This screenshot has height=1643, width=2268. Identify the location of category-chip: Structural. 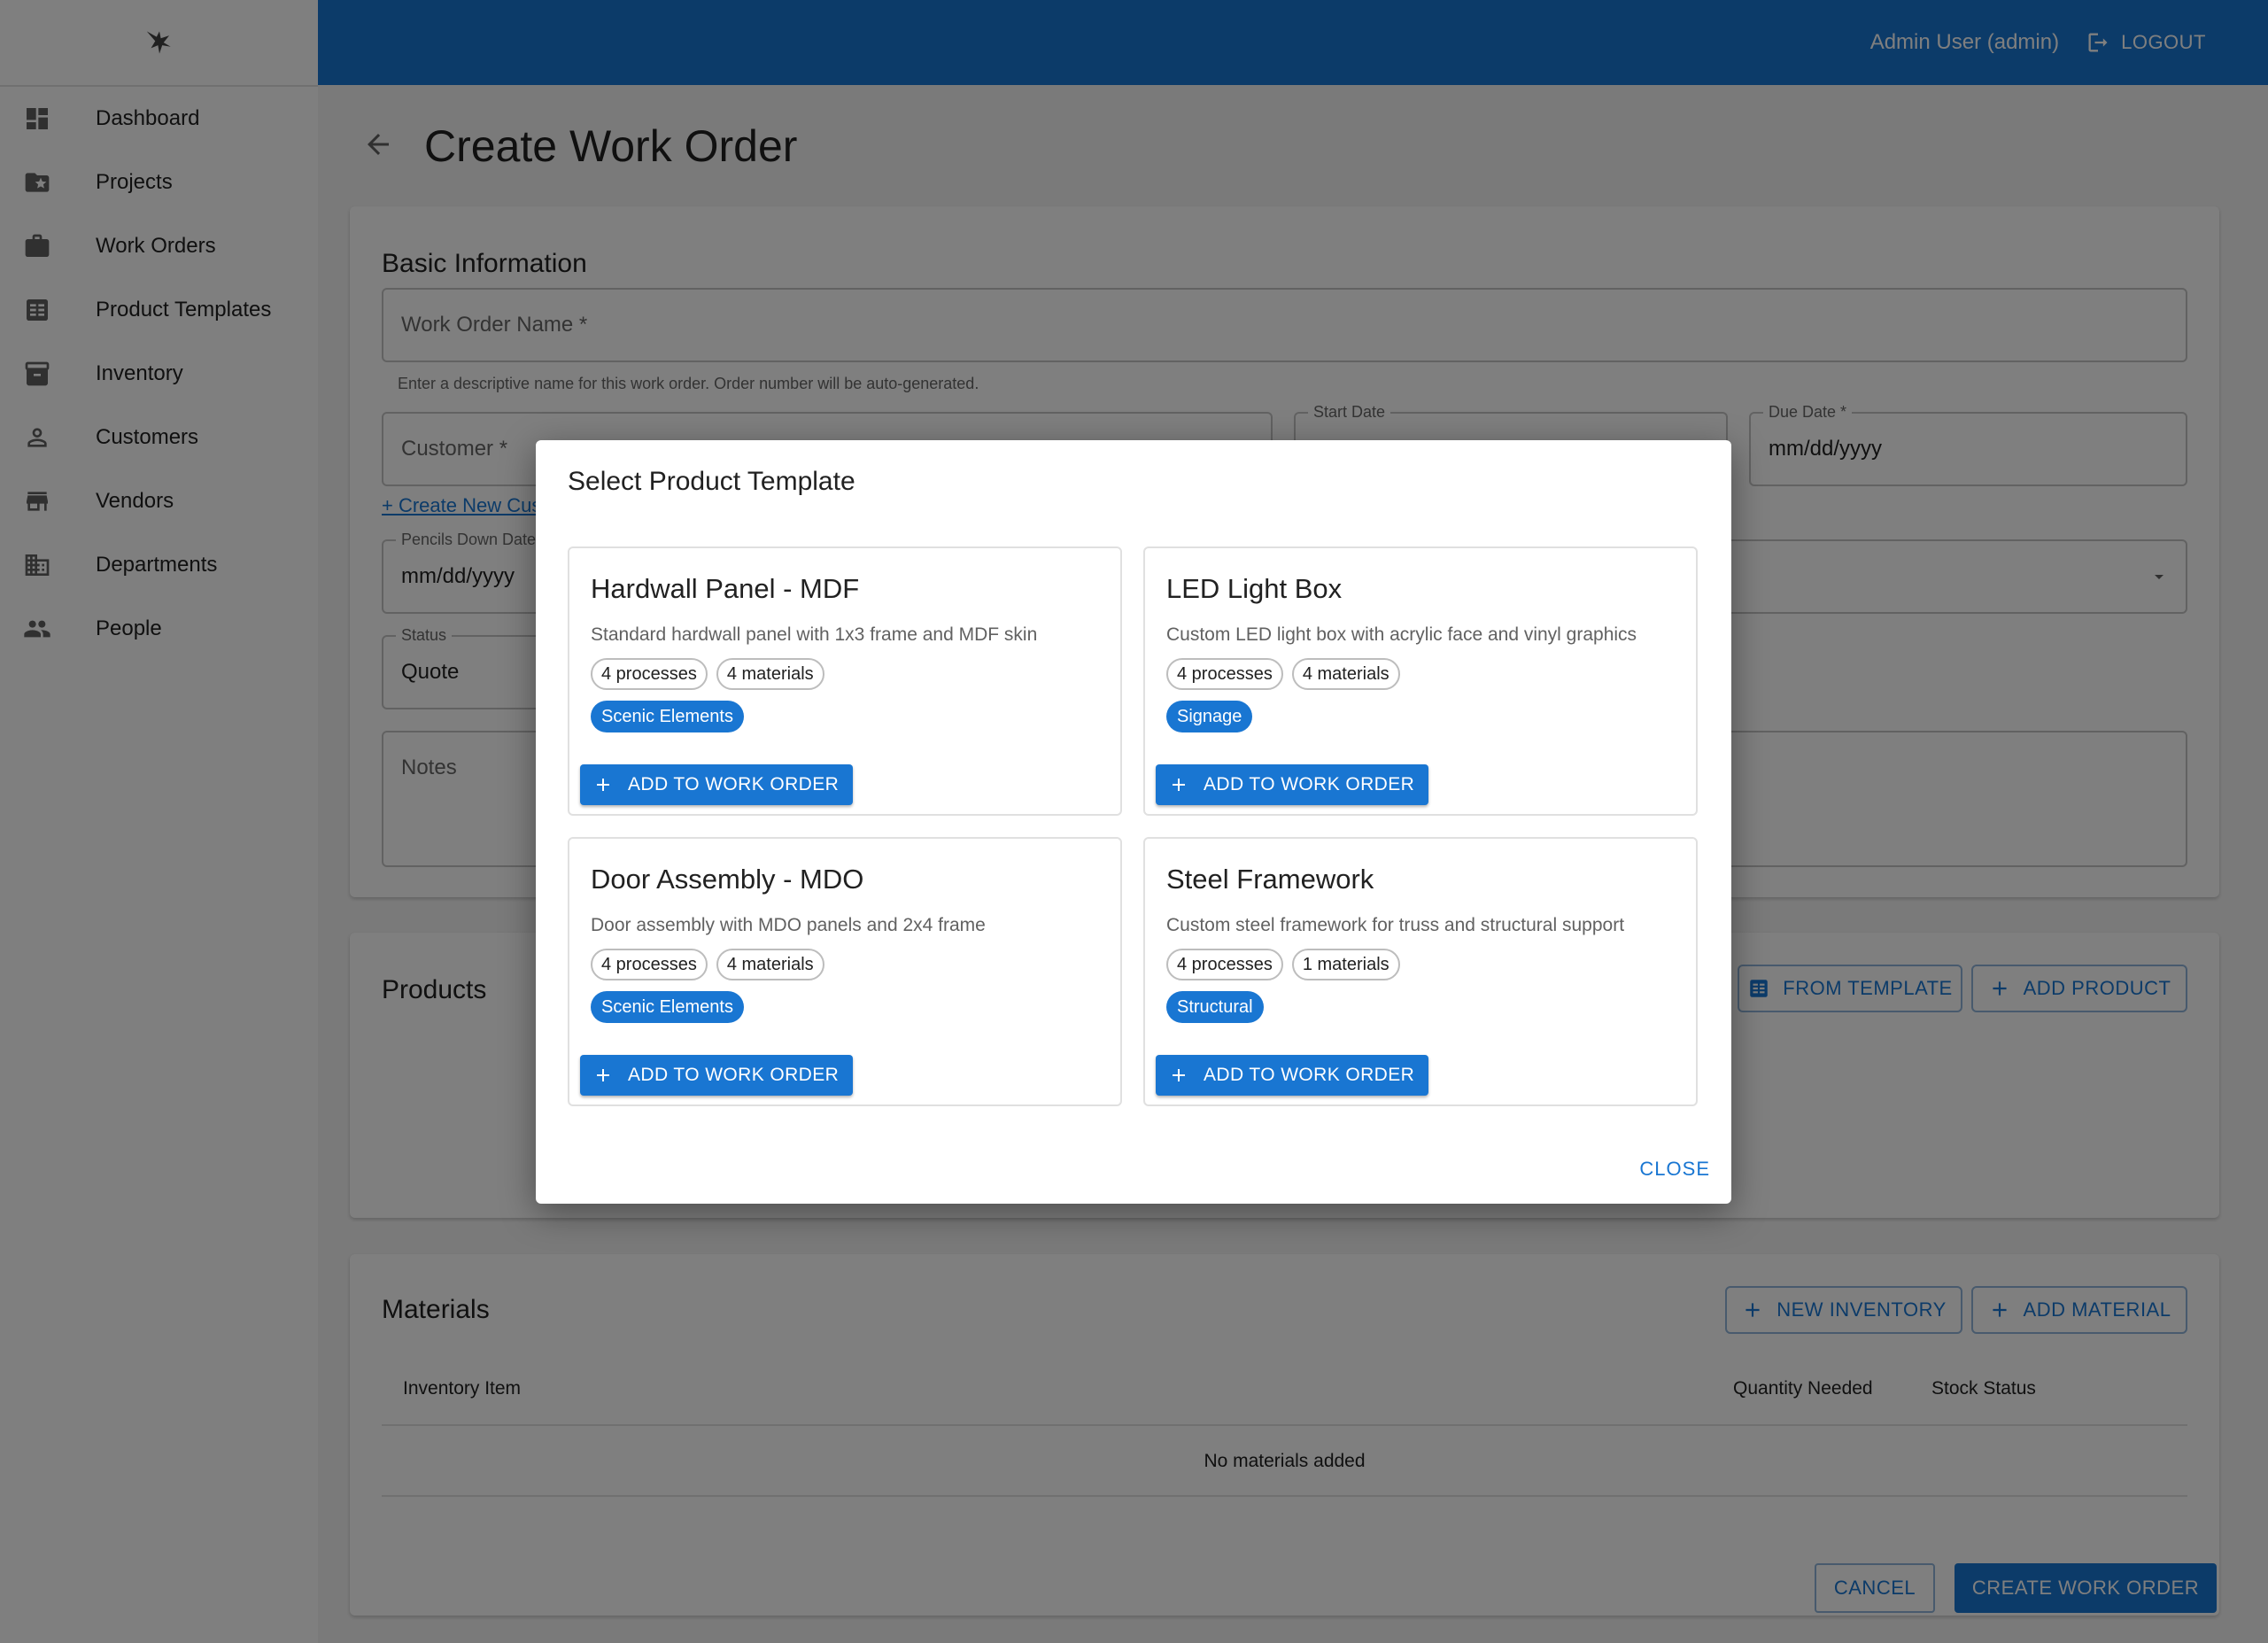
(1215, 1007).